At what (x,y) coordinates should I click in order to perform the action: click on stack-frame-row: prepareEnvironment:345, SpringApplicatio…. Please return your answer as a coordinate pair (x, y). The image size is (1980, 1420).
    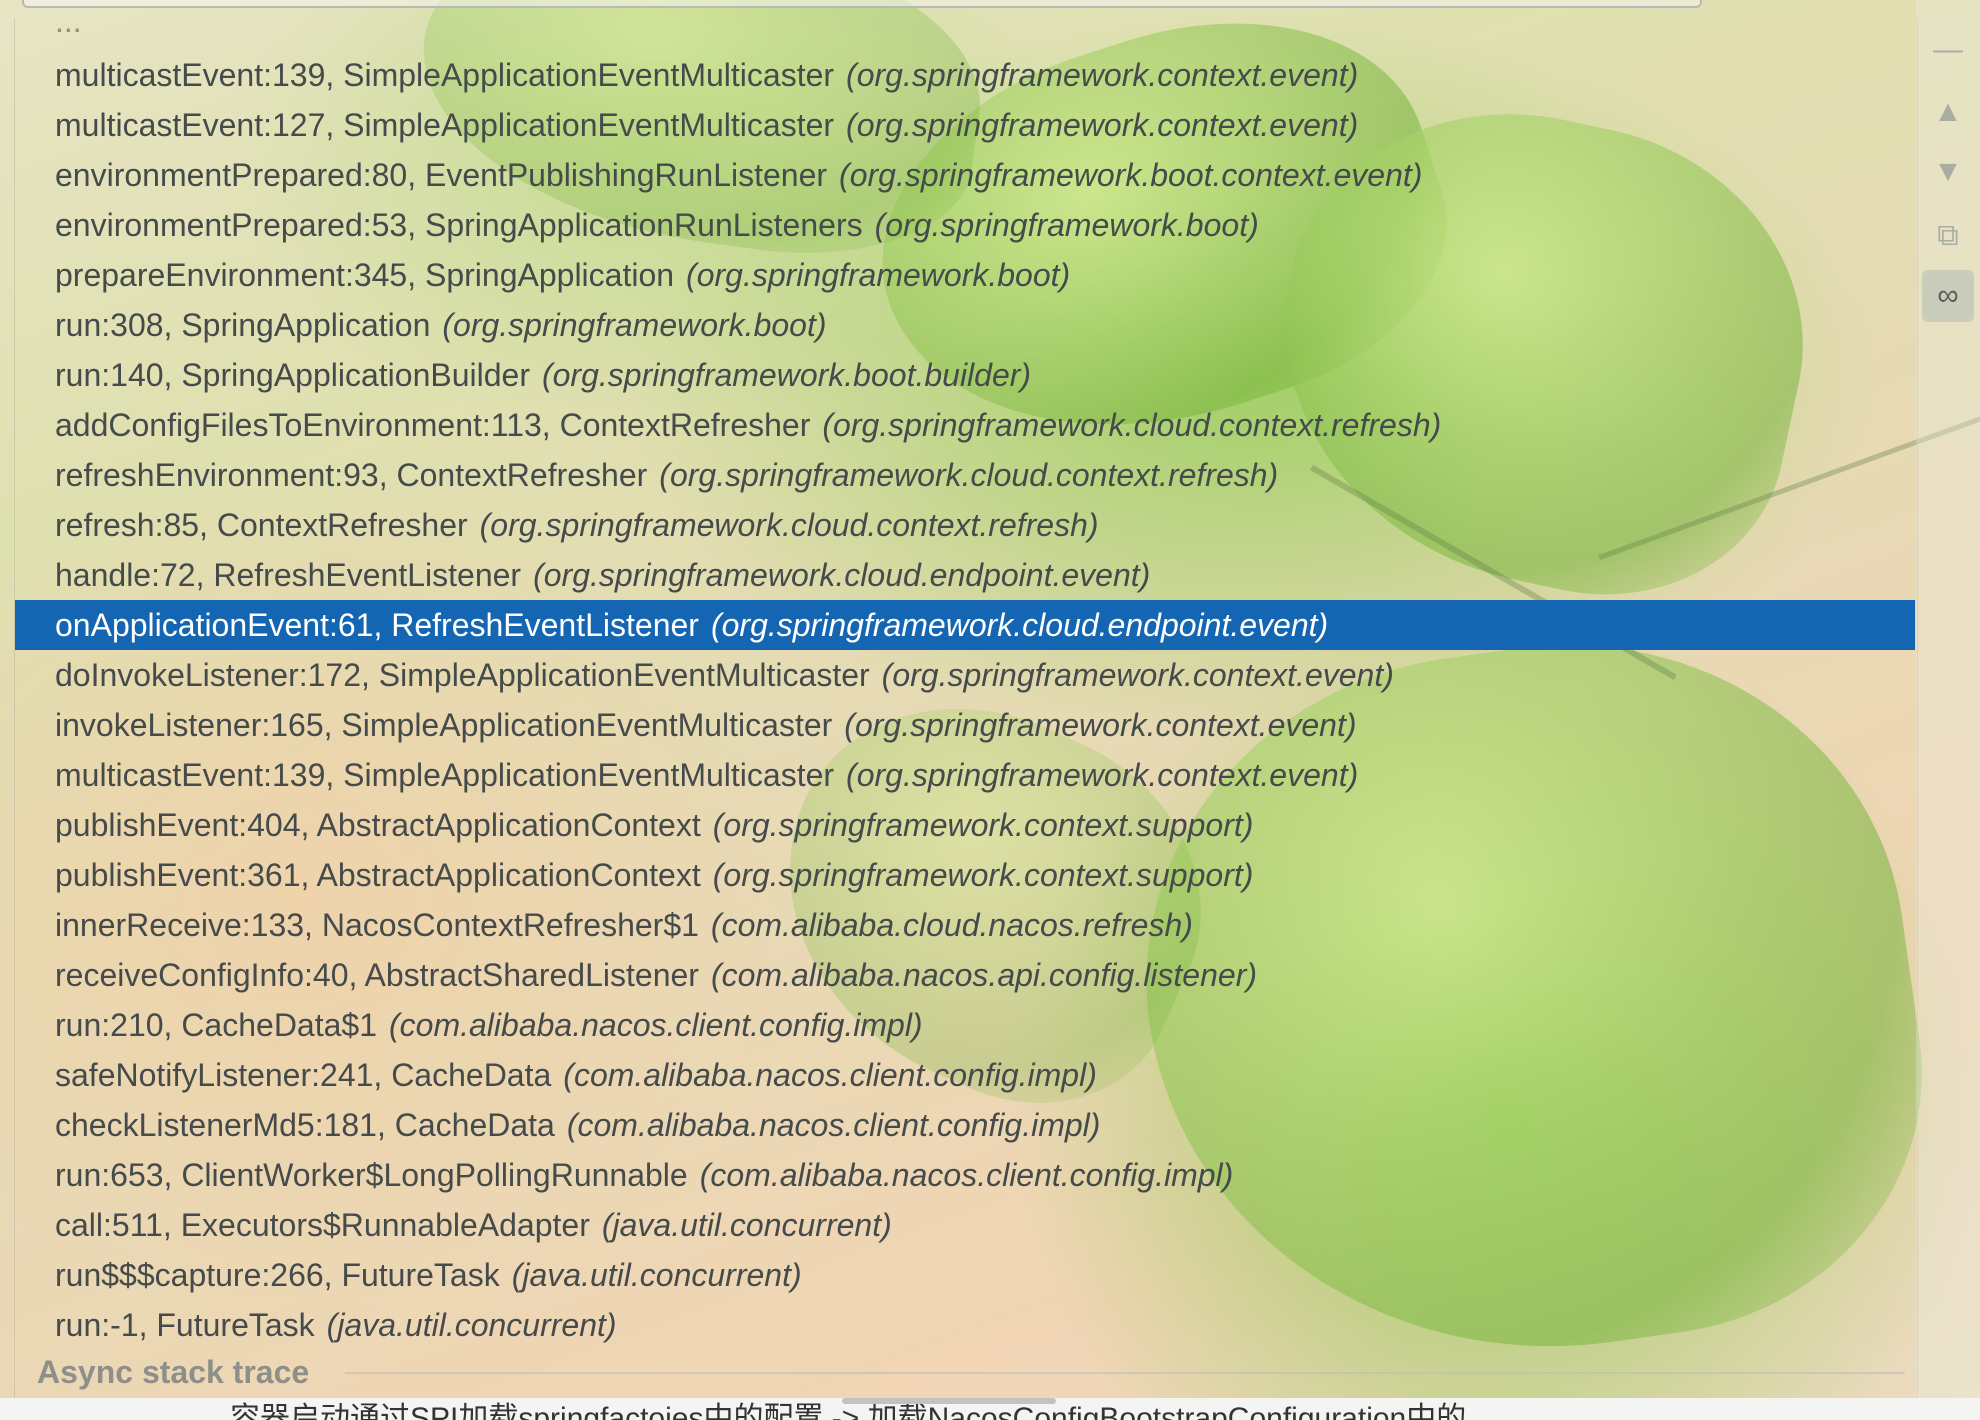
    Looking at the image, I should click on (965, 275).